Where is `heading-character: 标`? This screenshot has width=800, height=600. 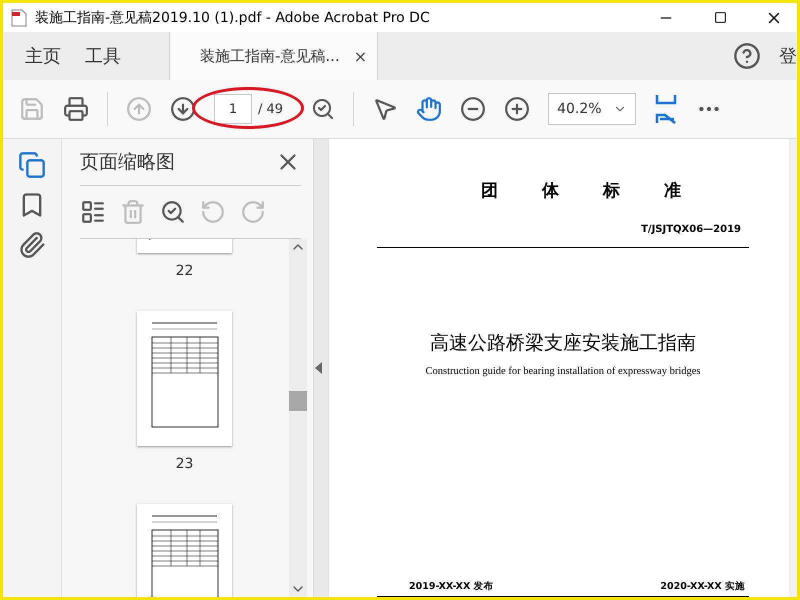
heading-character: 标 is located at coordinates (611, 191).